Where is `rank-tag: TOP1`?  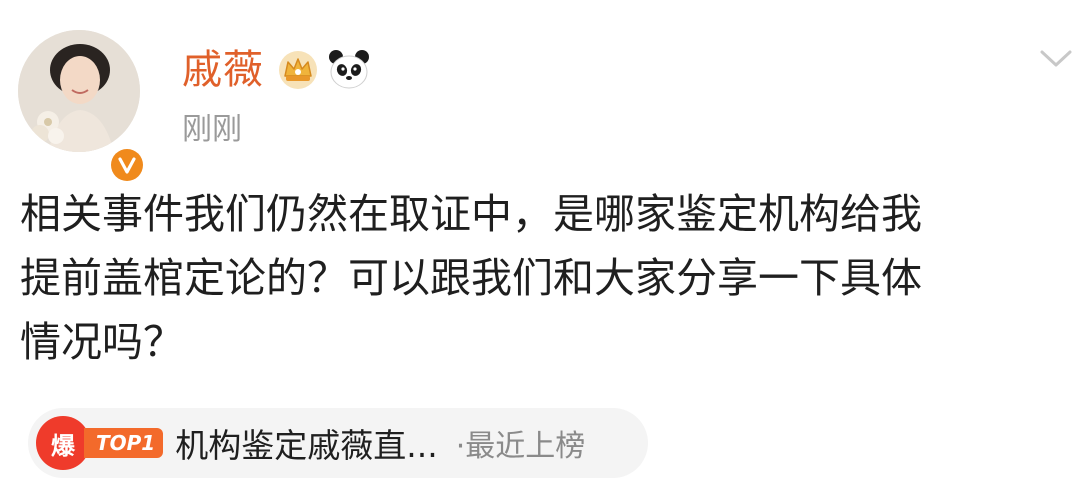
rank-tag: TOP1 is located at coordinates (124, 443).